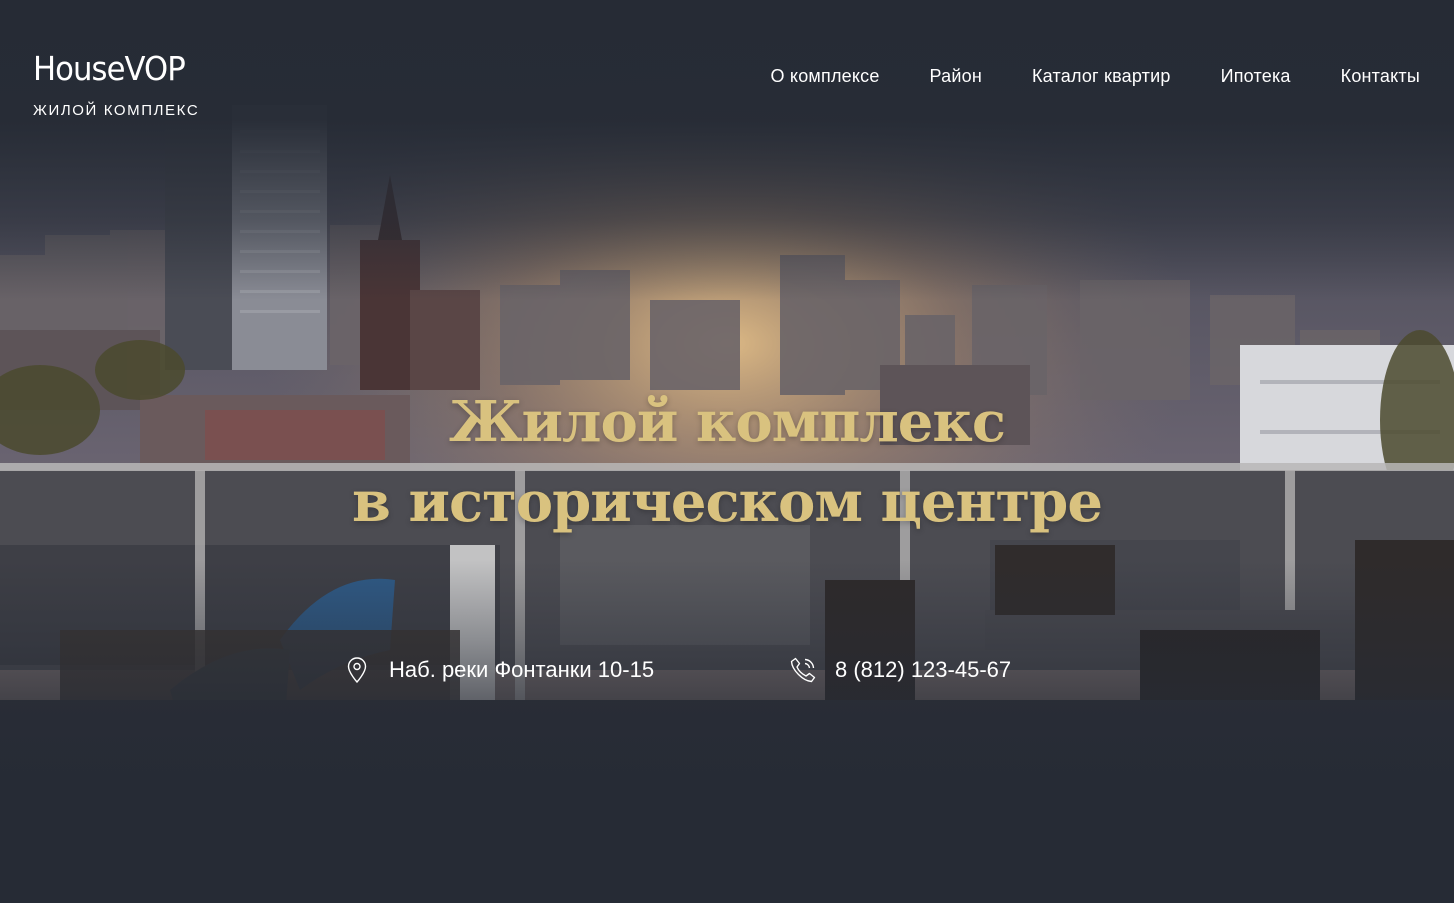 Image resolution: width=1454 pixels, height=903 pixels. Describe the element at coordinates (825, 76) in the screenshot. I see `nav-item-about: О комплексе` at that location.